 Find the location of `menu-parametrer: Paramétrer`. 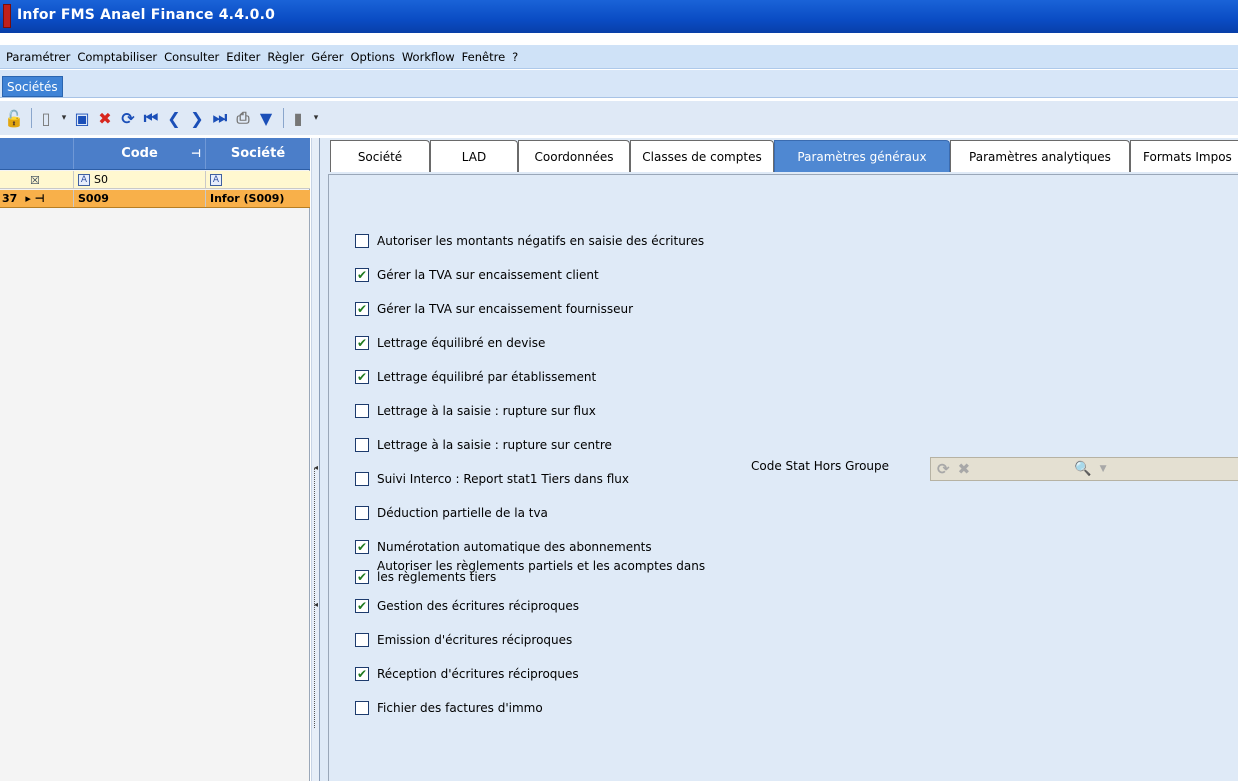

menu-parametrer: Paramétrer is located at coordinates (38, 57).